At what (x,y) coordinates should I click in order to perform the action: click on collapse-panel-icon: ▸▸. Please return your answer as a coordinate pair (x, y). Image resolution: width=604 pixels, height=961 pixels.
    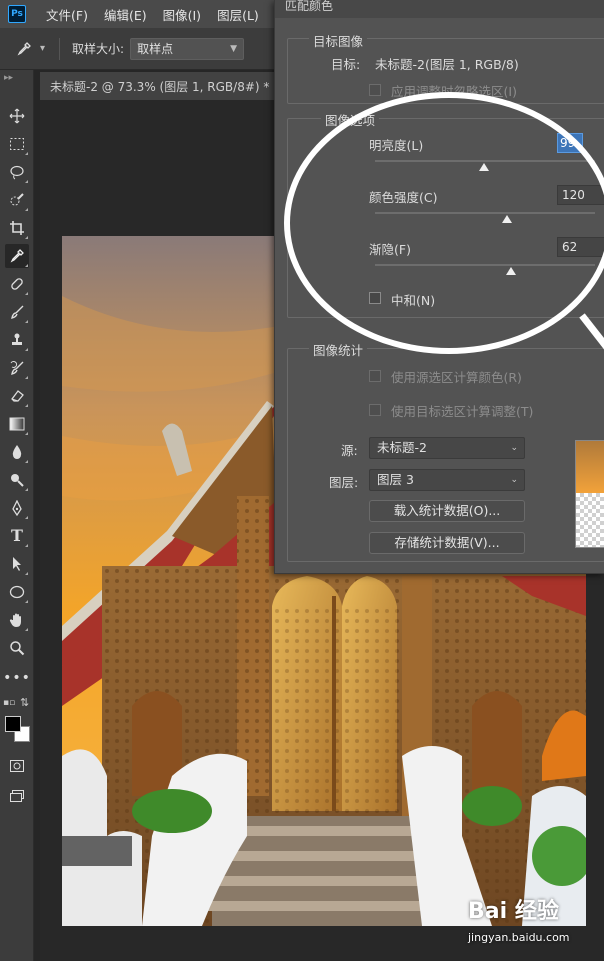
    Looking at the image, I should click on (8, 78).